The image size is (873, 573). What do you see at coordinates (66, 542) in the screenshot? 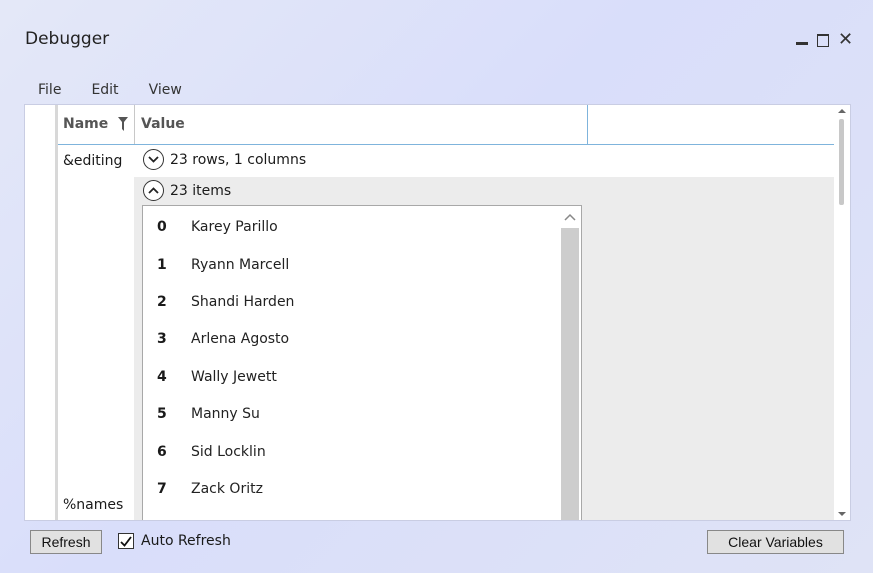
I see `refresh-button: Refresh` at bounding box center [66, 542].